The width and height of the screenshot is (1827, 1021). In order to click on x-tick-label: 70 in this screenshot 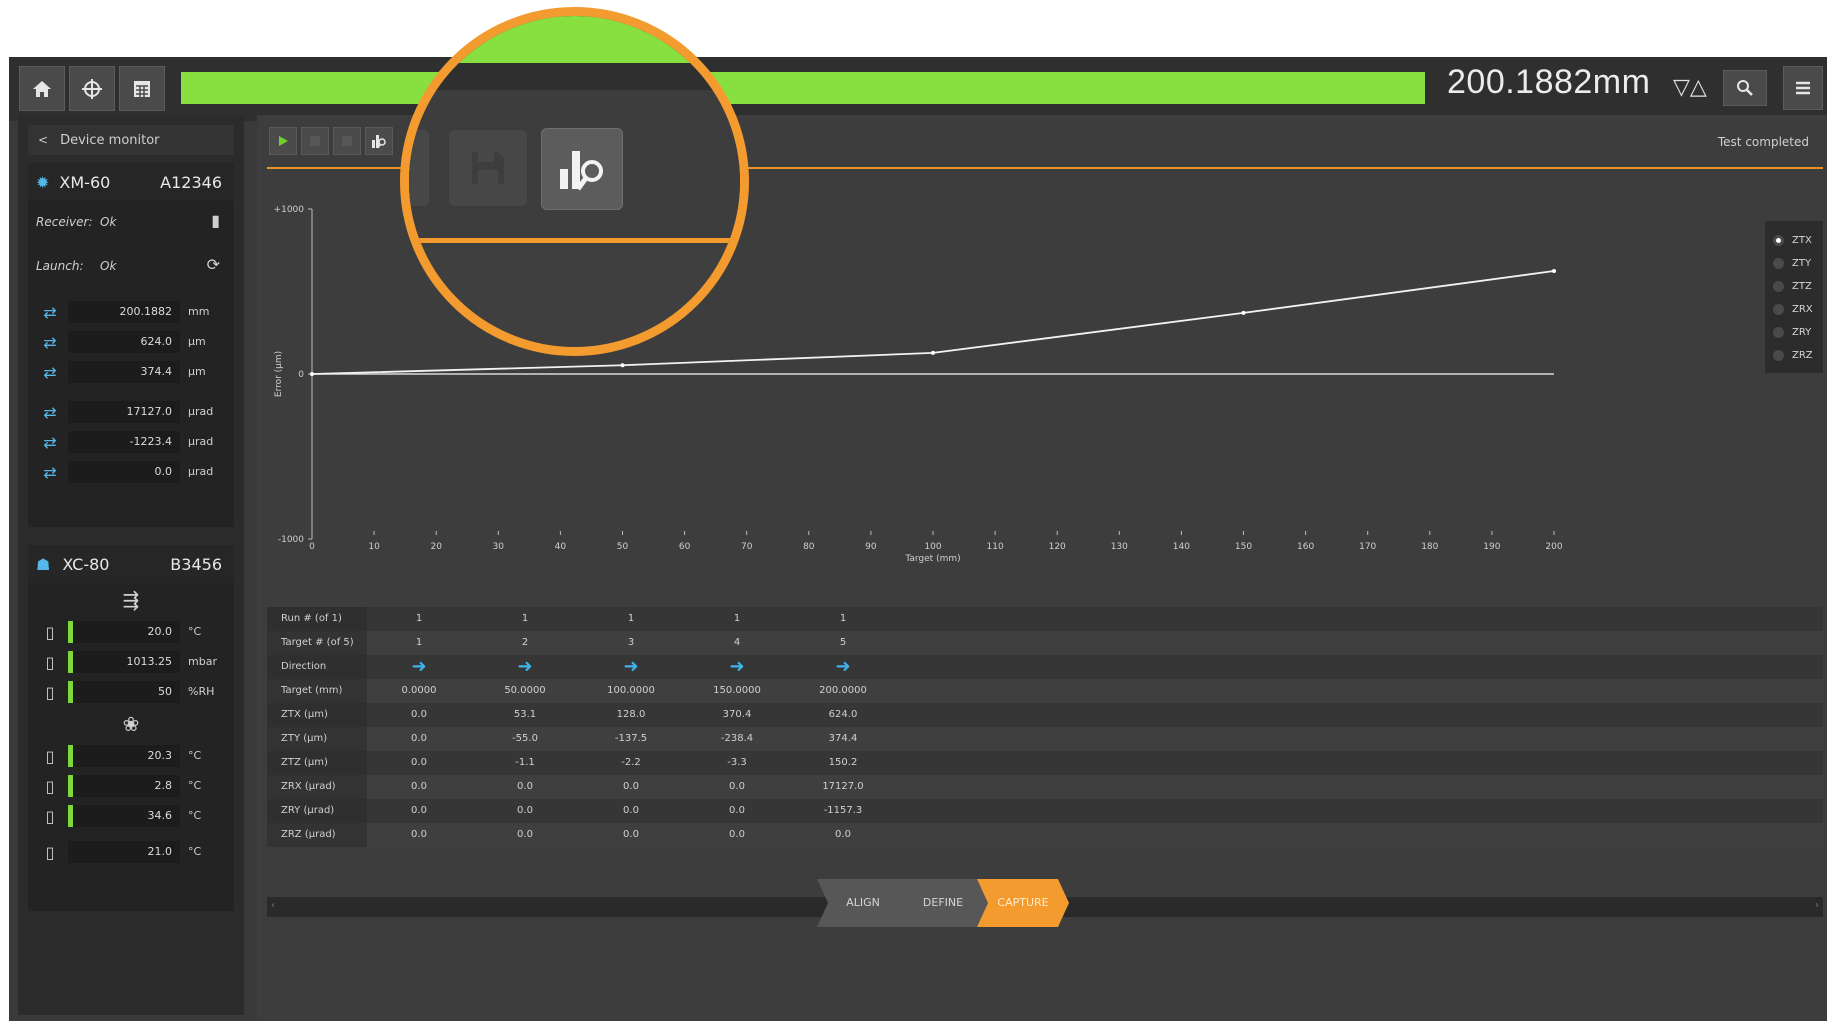, I will do `click(747, 547)`.